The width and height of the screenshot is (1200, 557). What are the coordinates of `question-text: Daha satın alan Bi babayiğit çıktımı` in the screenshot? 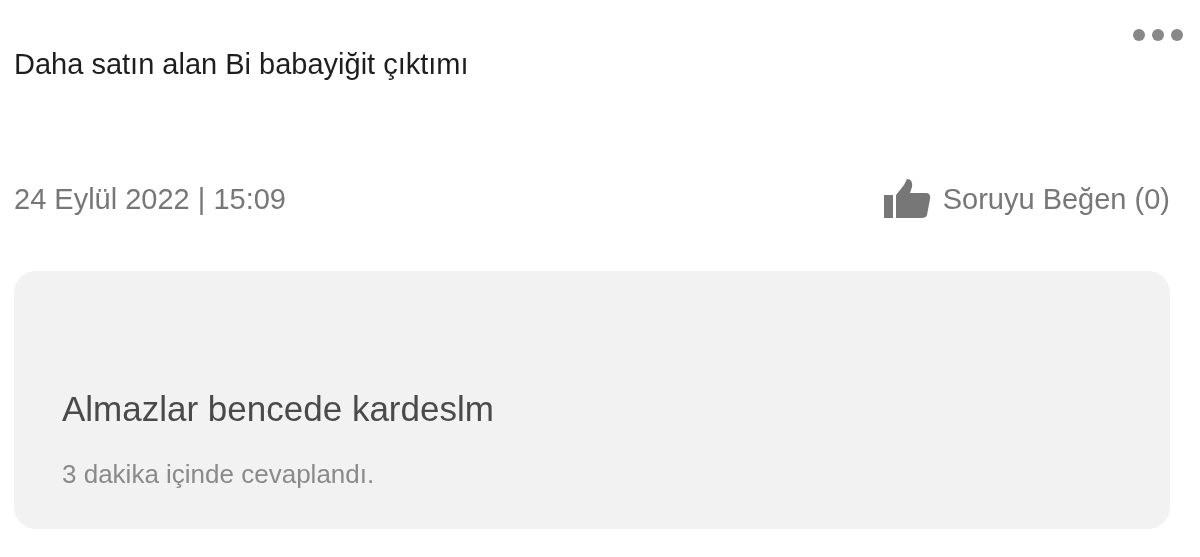 It's located at (241, 64).